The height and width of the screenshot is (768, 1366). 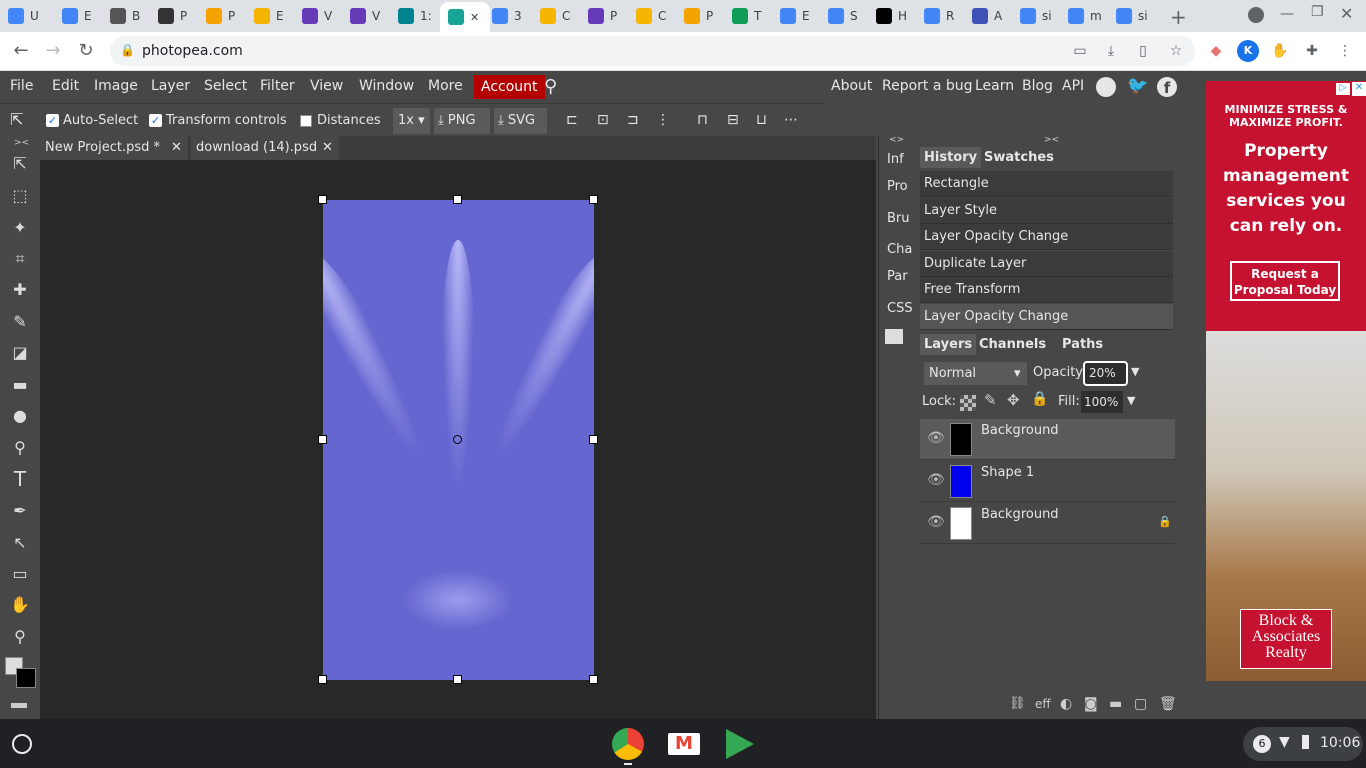 I want to click on layer-mask-icon: ◙, so click(x=1091, y=704).